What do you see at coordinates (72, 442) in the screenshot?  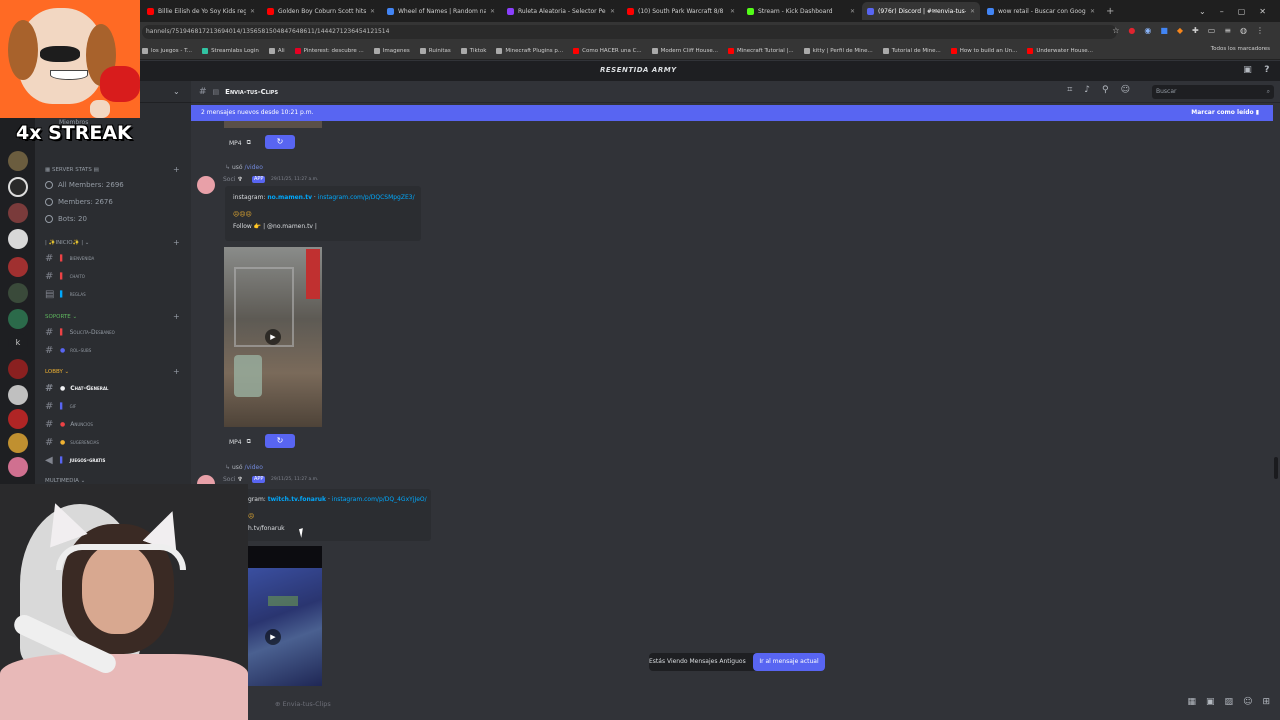 I see `channel-sugerencias: # ● sugerencias` at bounding box center [72, 442].